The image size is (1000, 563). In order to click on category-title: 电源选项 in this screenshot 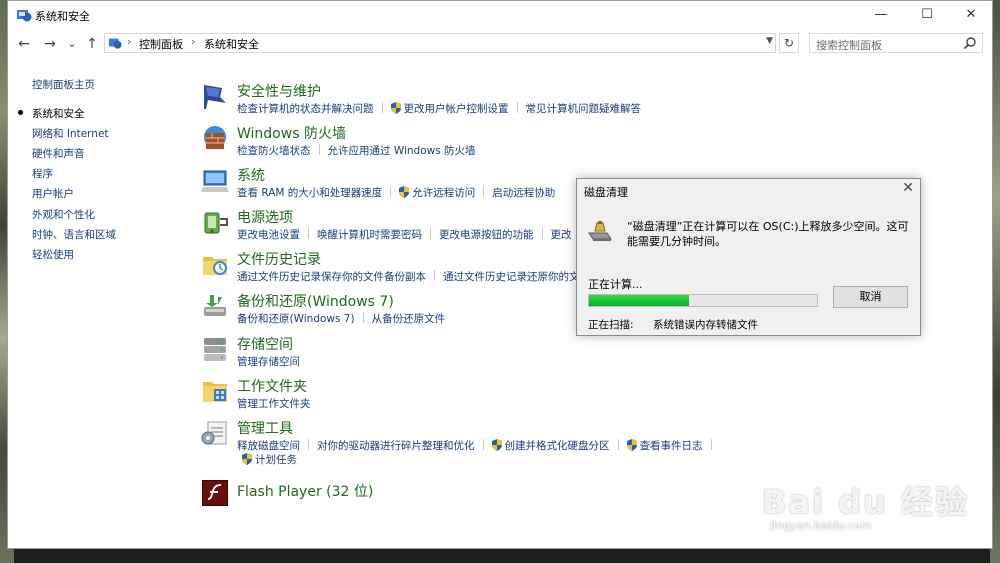, I will do `click(265, 217)`.